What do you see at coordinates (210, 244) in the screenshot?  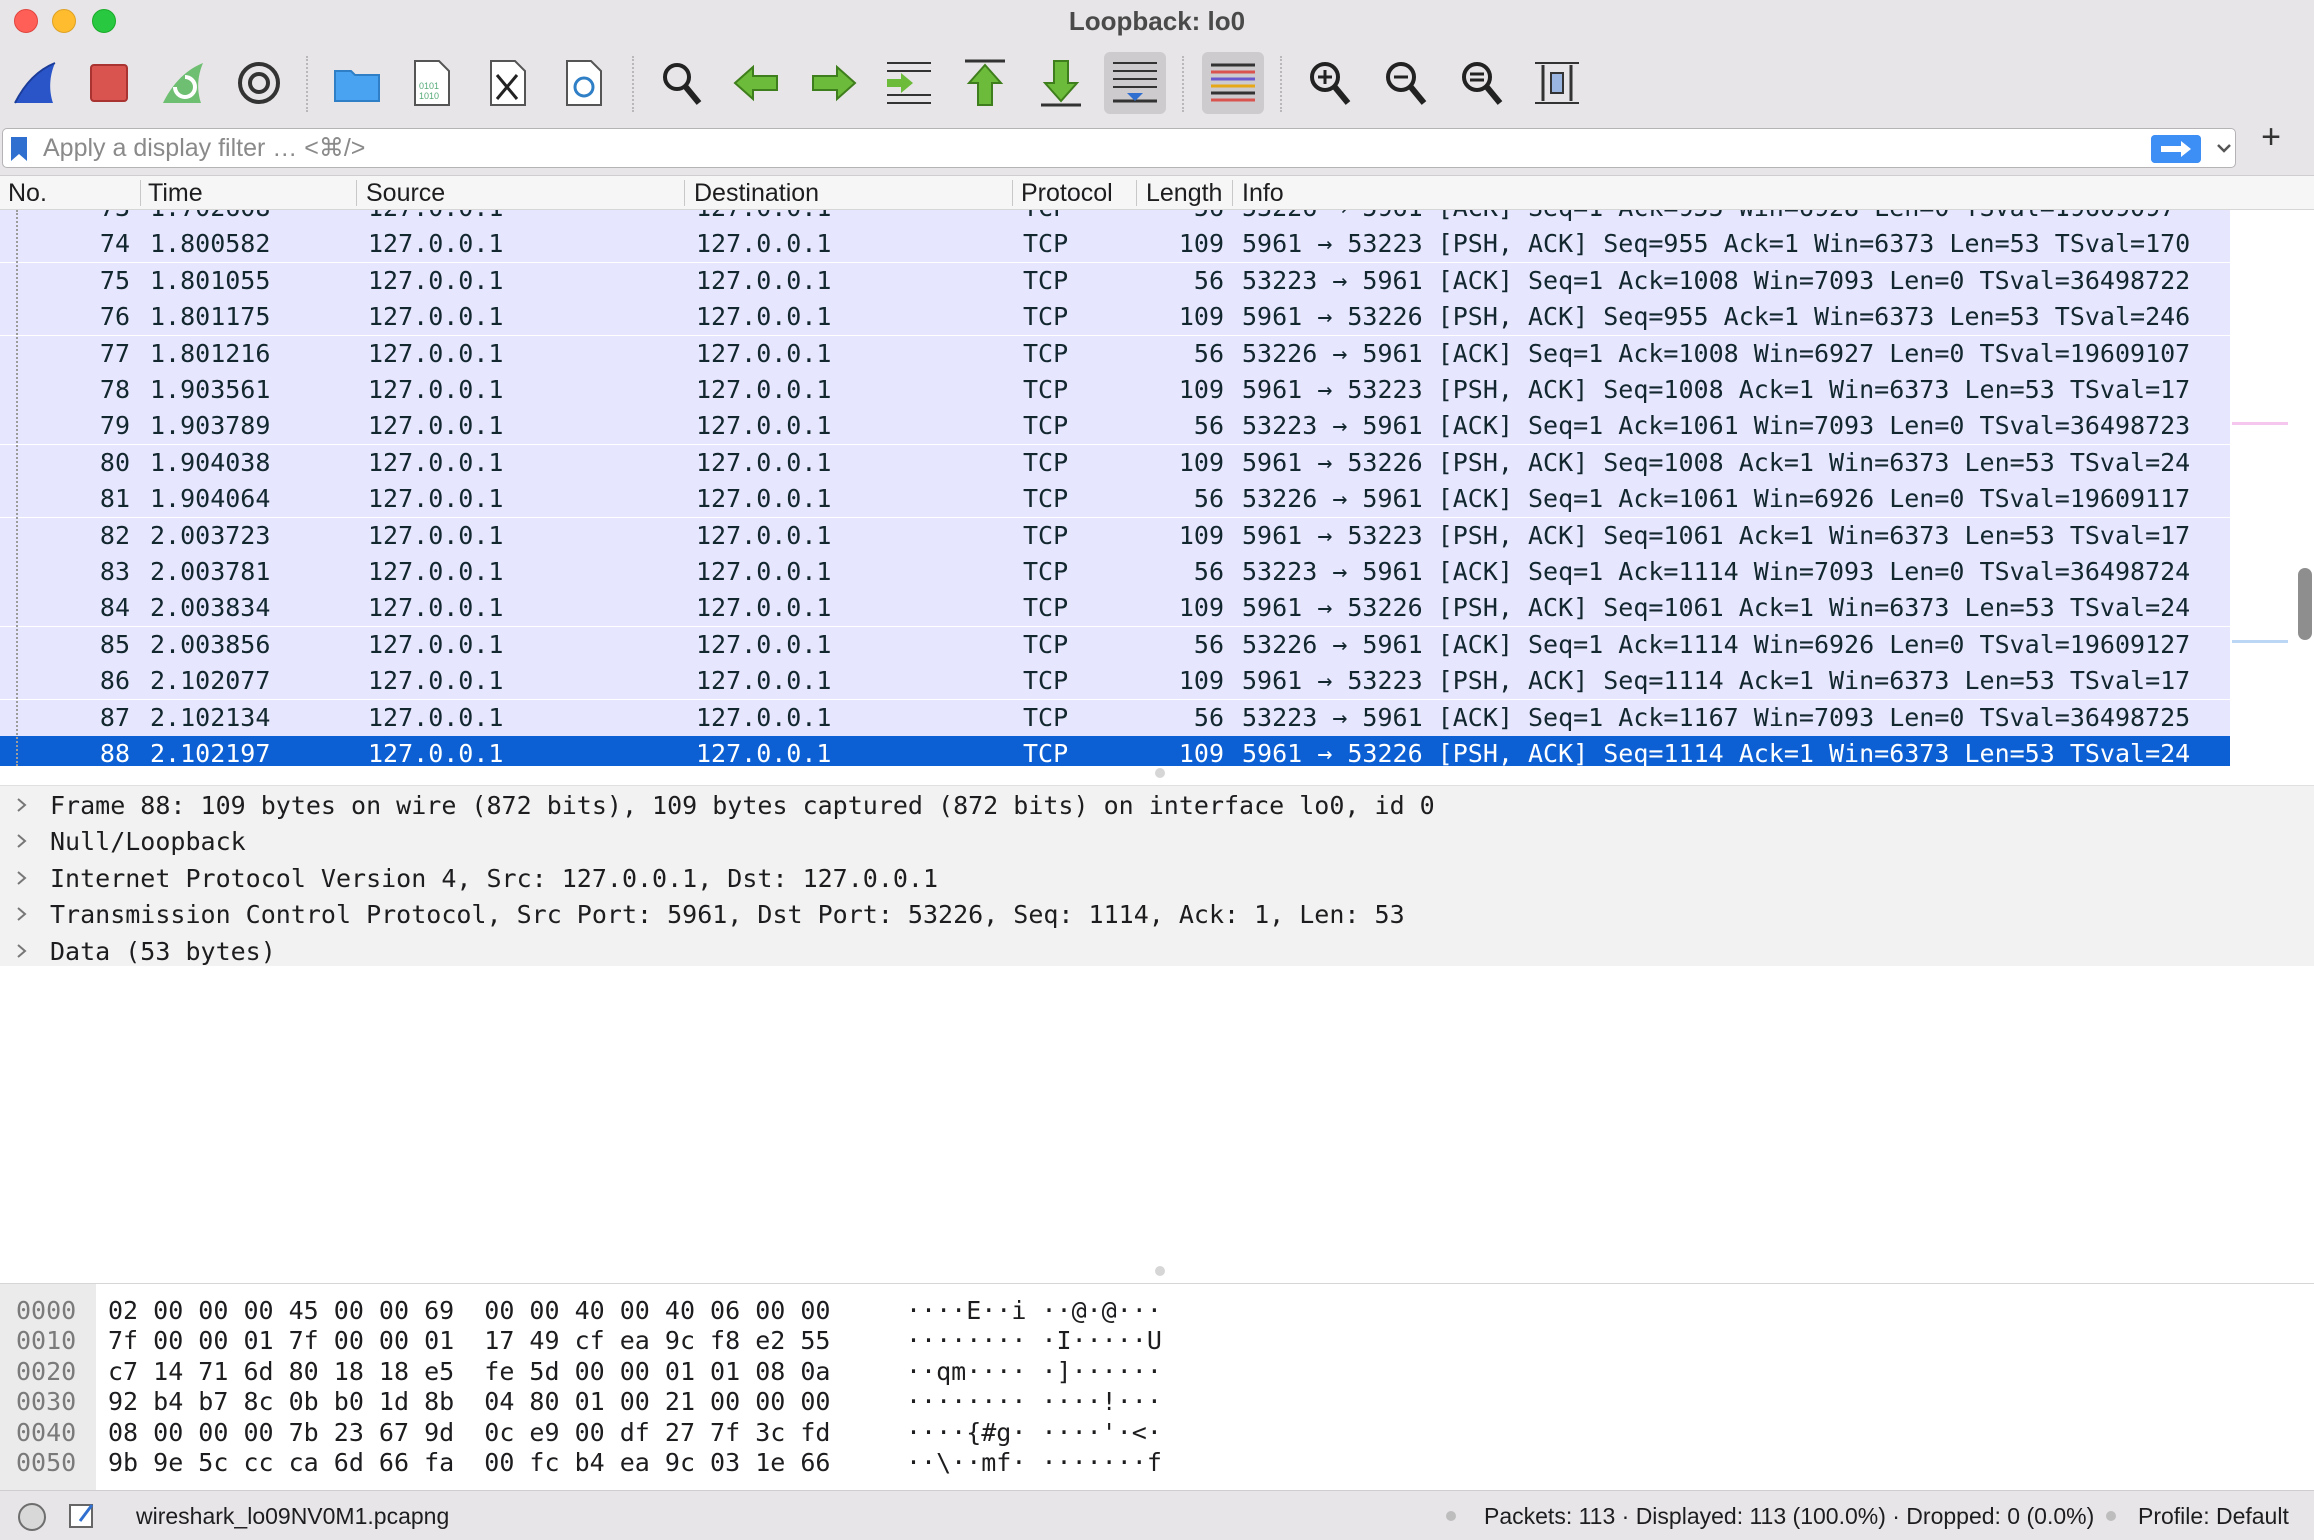 I see `packet-cell-time: 1.800582` at bounding box center [210, 244].